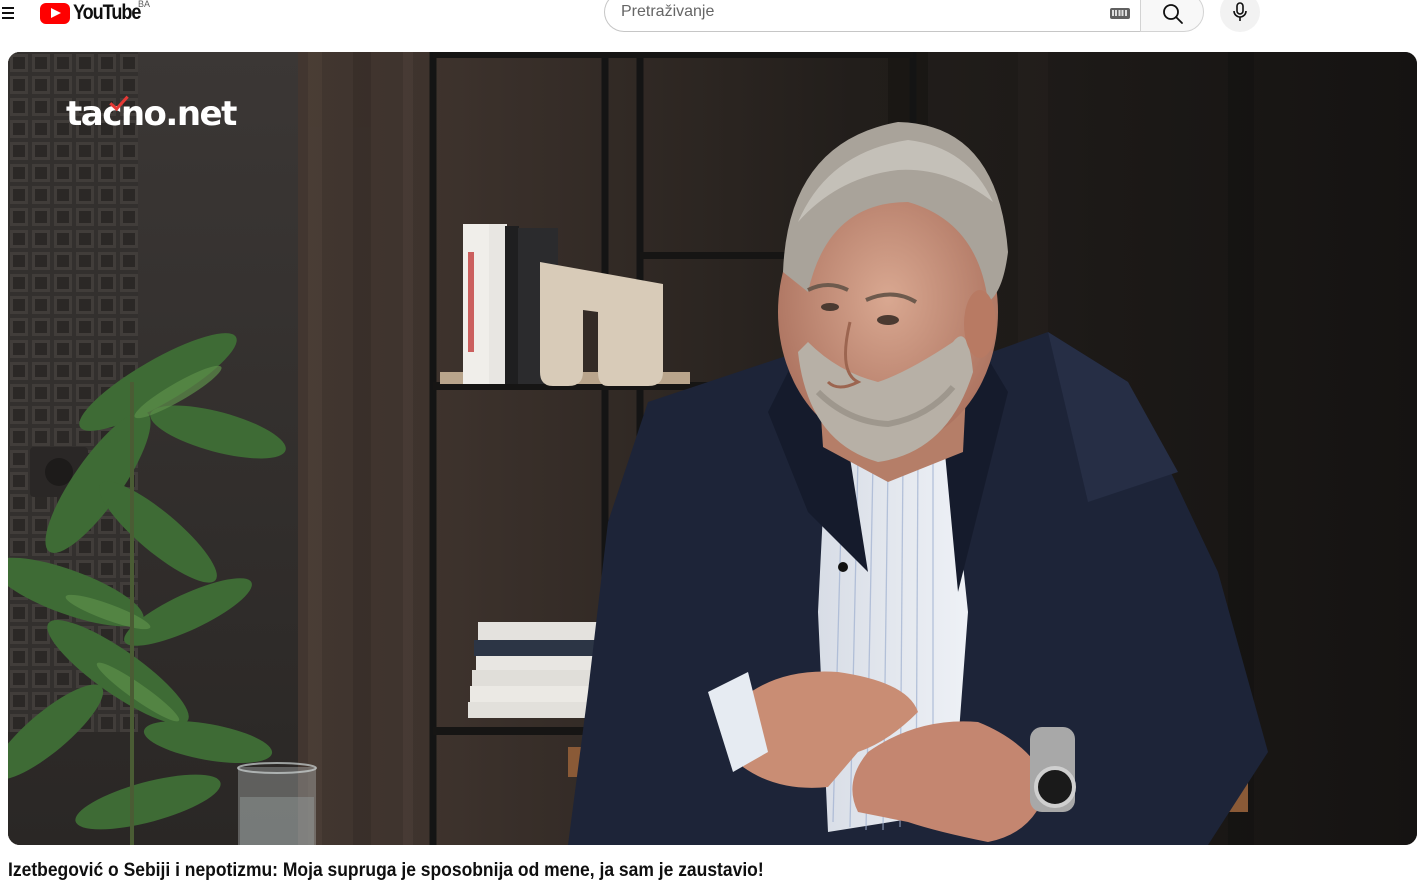 This screenshot has width=1417, height=889. I want to click on search-box, so click(872, 16).